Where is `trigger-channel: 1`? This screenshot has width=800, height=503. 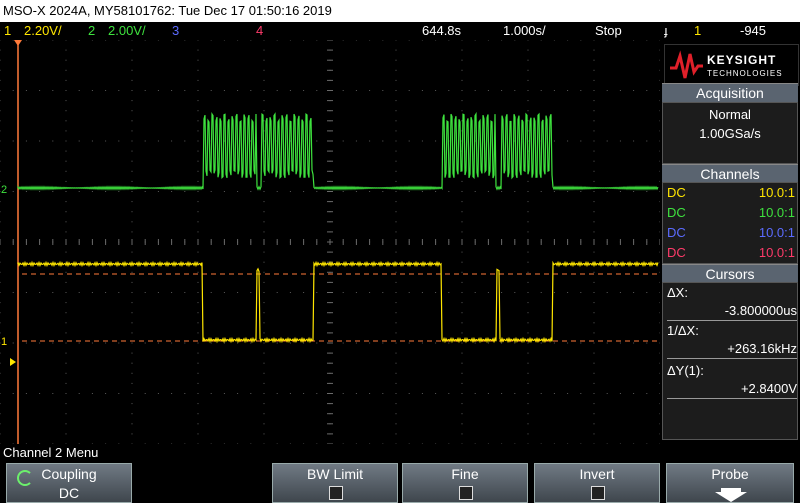 trigger-channel: 1 is located at coordinates (697, 31).